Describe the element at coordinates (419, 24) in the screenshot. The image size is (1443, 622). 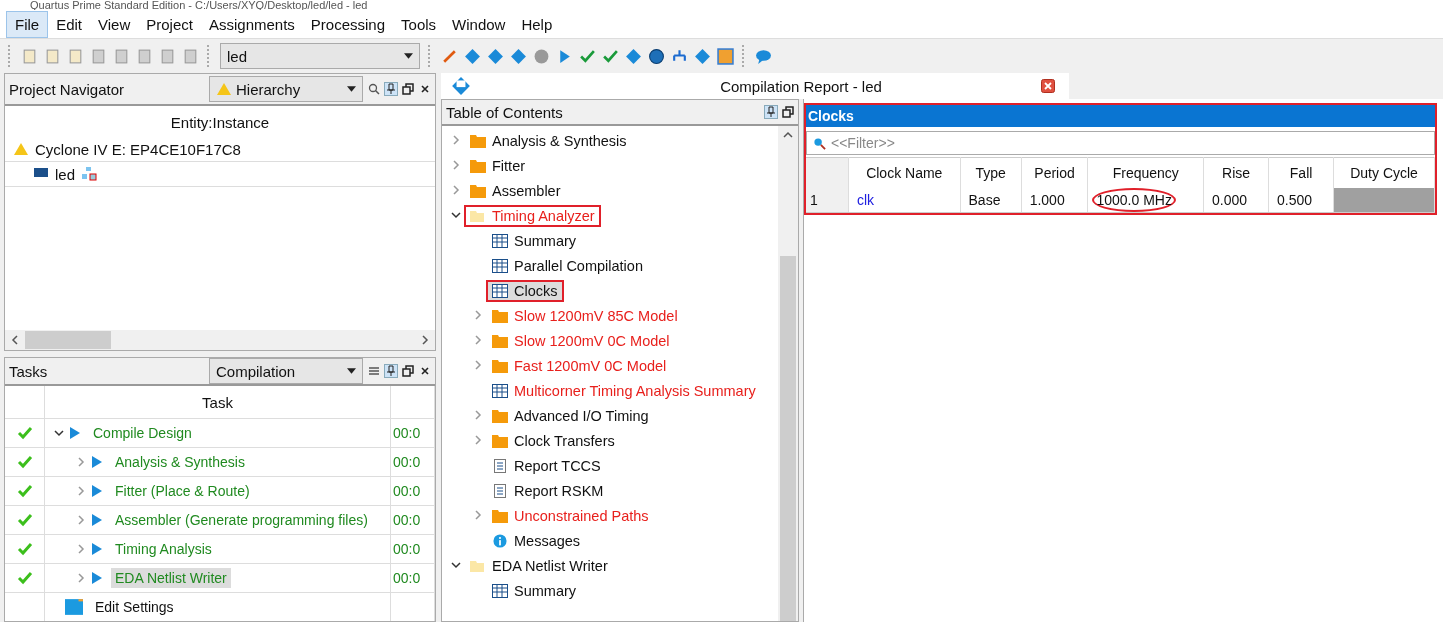
I see `menu-item: Tools` at that location.